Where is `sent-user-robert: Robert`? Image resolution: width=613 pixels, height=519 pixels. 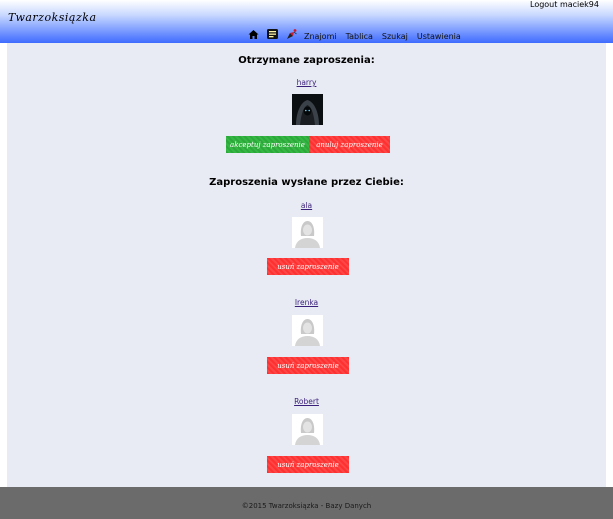
sent-user-robert: Robert is located at coordinates (306, 401).